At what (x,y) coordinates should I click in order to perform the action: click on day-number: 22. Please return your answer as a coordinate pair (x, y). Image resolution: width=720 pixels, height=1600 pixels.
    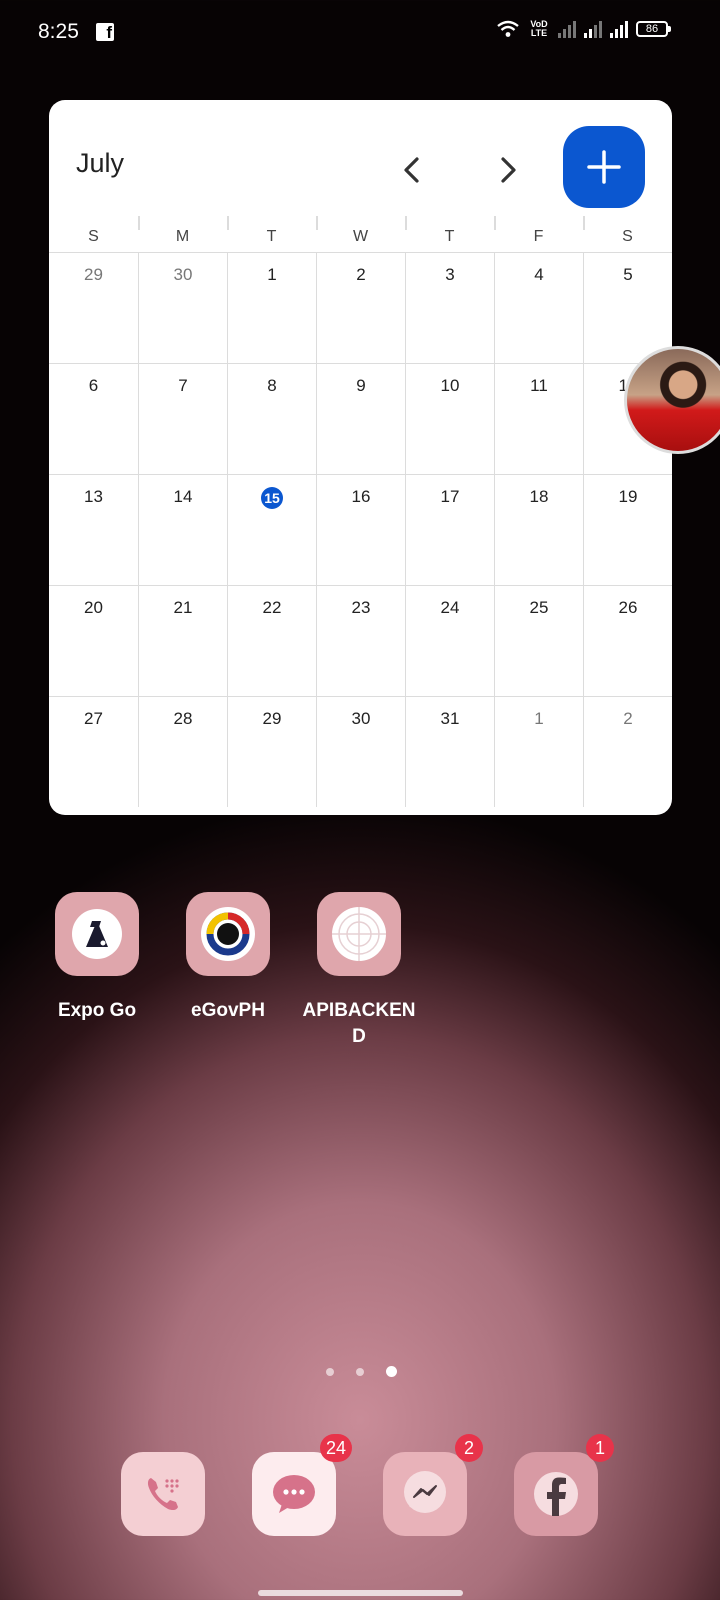
    Looking at the image, I should click on (272, 607).